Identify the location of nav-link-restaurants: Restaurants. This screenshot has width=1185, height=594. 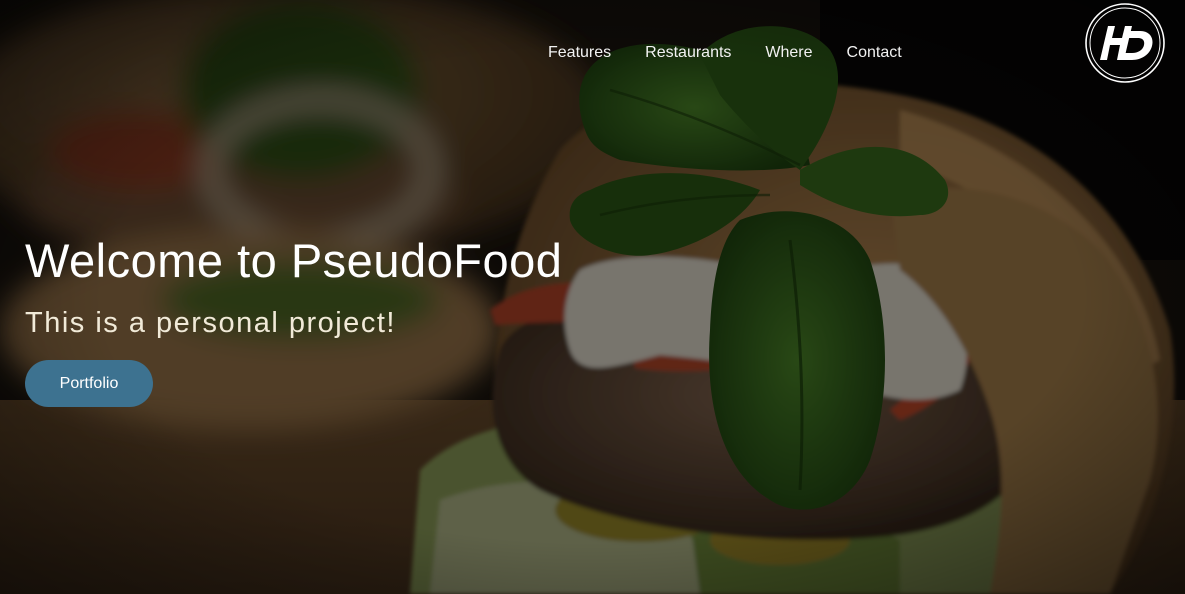
(688, 53).